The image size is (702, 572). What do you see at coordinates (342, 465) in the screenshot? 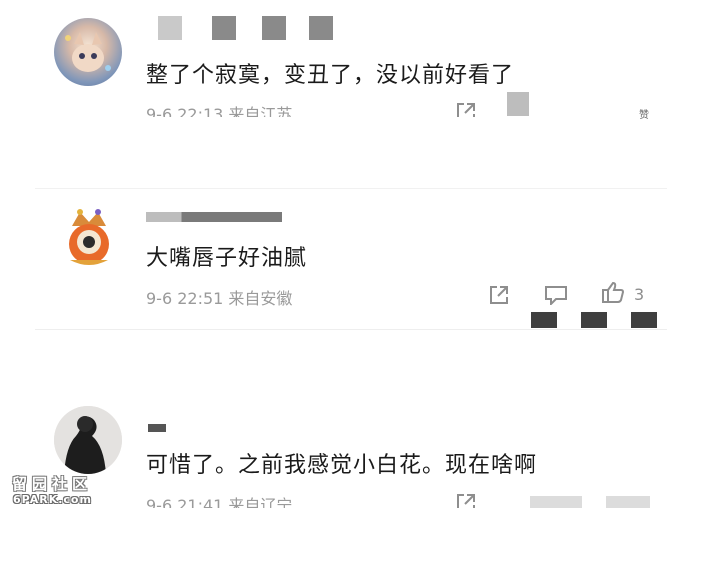
I see `comment-text: 可惜了。之前我感觉小白花。现在啥啊` at bounding box center [342, 465].